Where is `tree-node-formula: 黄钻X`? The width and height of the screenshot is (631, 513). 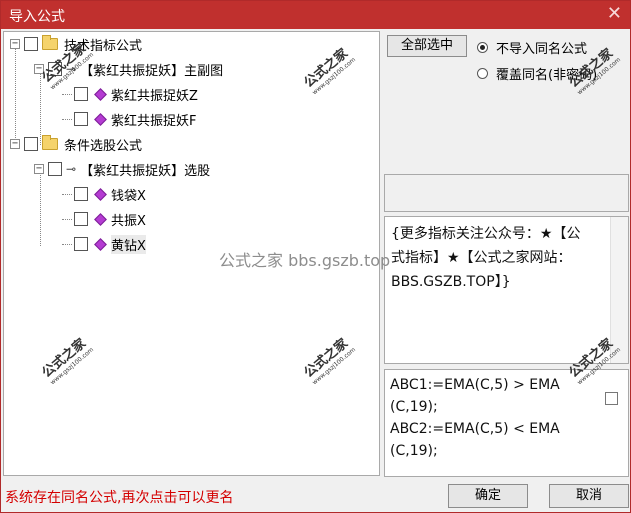 tree-node-formula: 黄钻X is located at coordinates (104, 244).